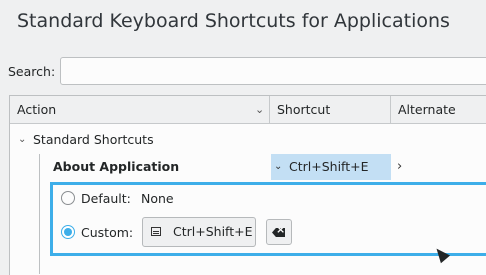 The height and width of the screenshot is (275, 486). I want to click on column-header-action: Action, so click(139, 109).